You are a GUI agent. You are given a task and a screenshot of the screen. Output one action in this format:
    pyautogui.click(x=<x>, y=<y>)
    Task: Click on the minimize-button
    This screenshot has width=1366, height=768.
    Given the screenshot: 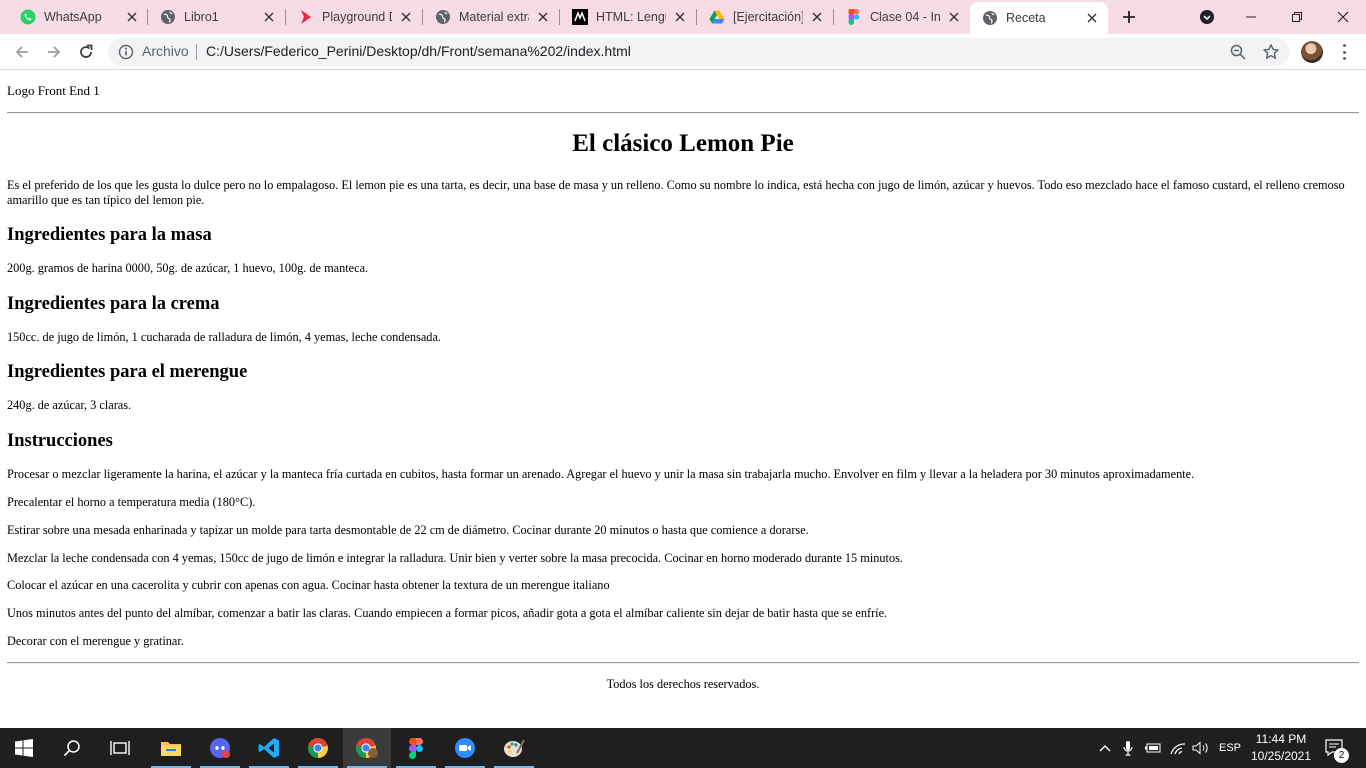 What is the action you would take?
    pyautogui.click(x=1251, y=17)
    